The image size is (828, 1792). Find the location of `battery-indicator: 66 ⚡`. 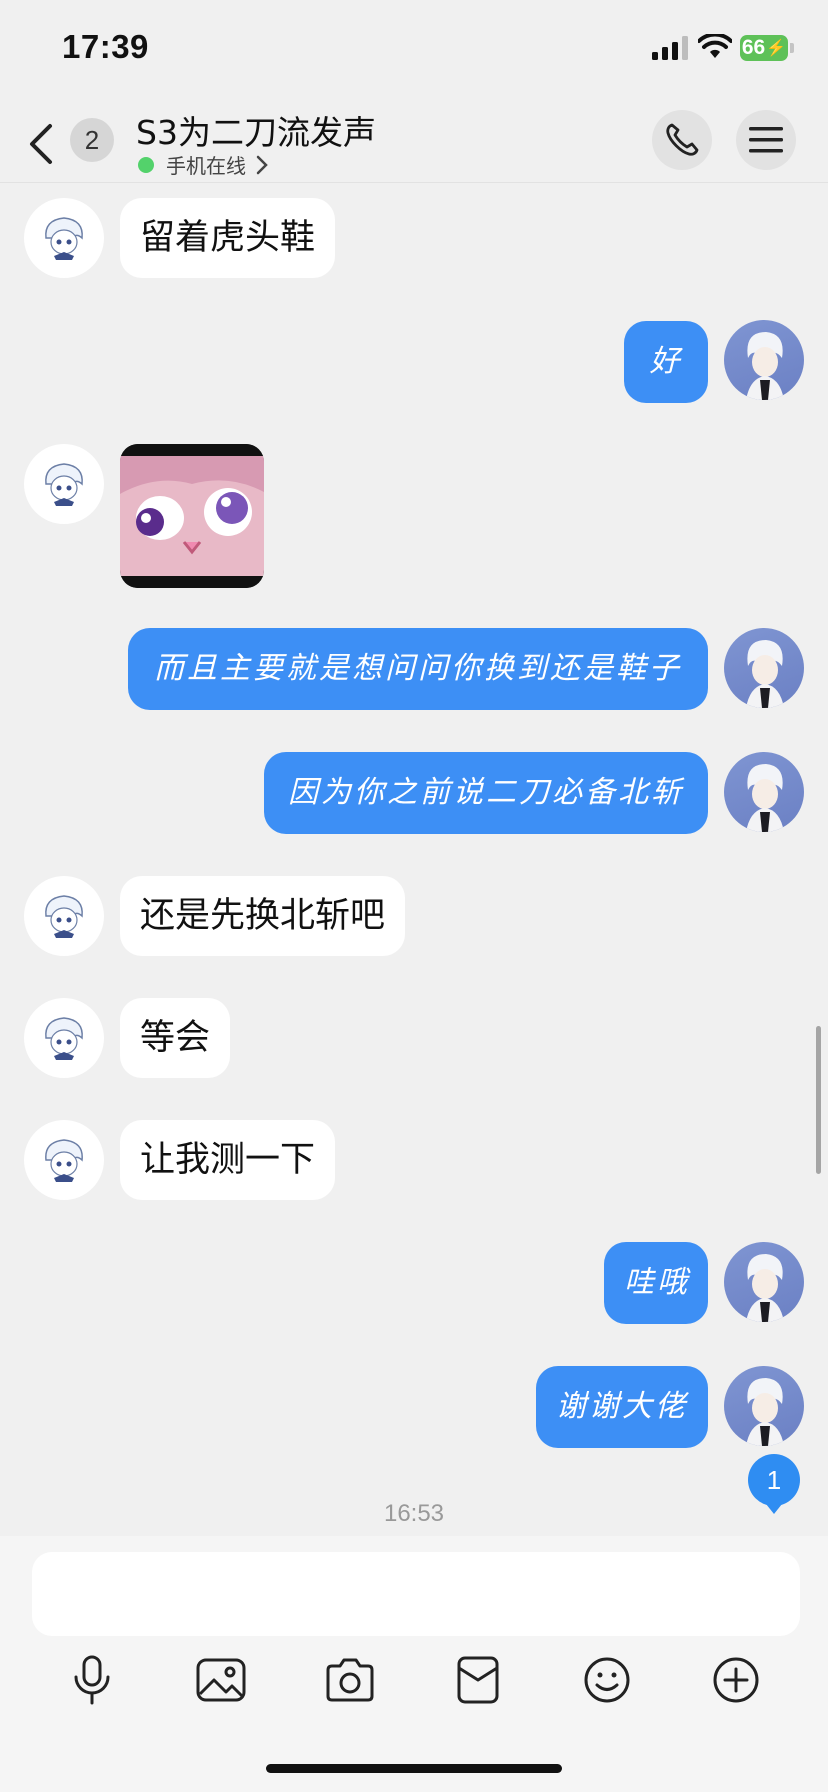

battery-indicator: 66 ⚡ is located at coordinates (764, 48).